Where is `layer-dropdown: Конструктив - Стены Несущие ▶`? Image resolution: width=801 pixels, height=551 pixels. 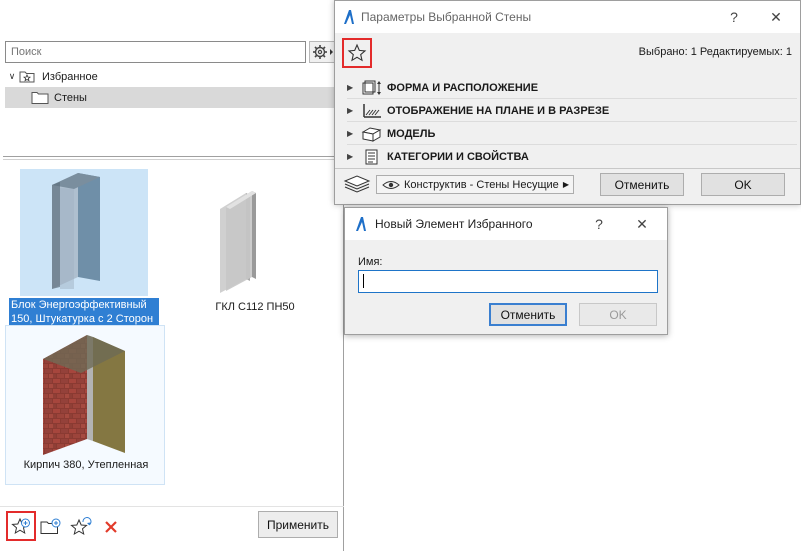 layer-dropdown: Конструктив - Стены Несущие ▶ is located at coordinates (475, 184).